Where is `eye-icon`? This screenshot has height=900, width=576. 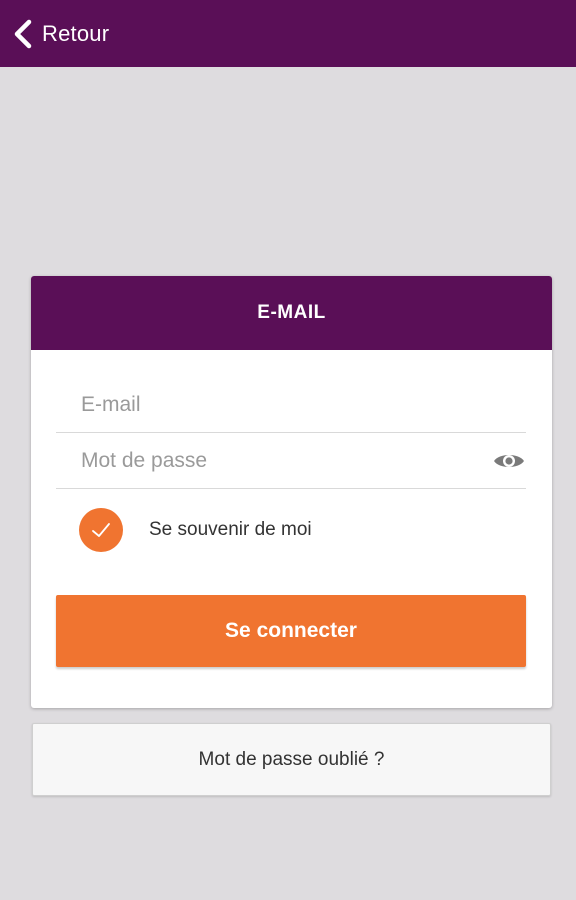 eye-icon is located at coordinates (509, 461).